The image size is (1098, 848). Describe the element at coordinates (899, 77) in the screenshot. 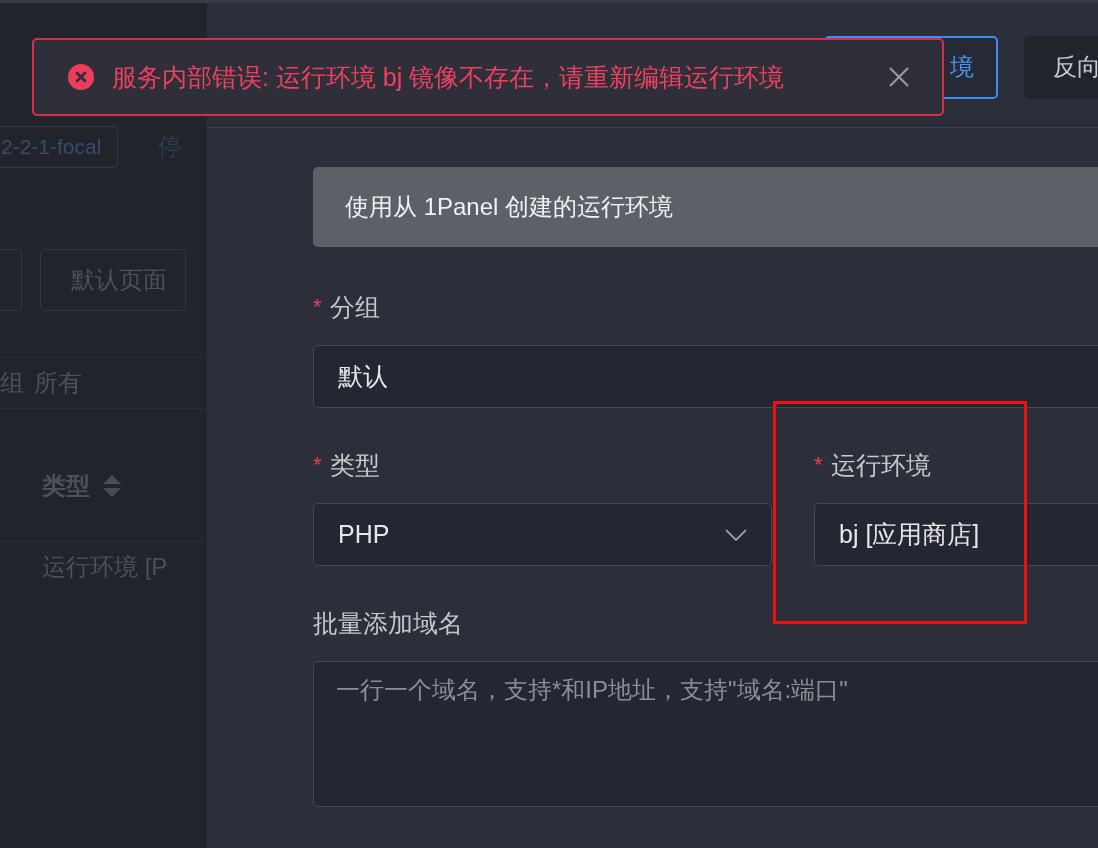

I see `close-icon` at that location.